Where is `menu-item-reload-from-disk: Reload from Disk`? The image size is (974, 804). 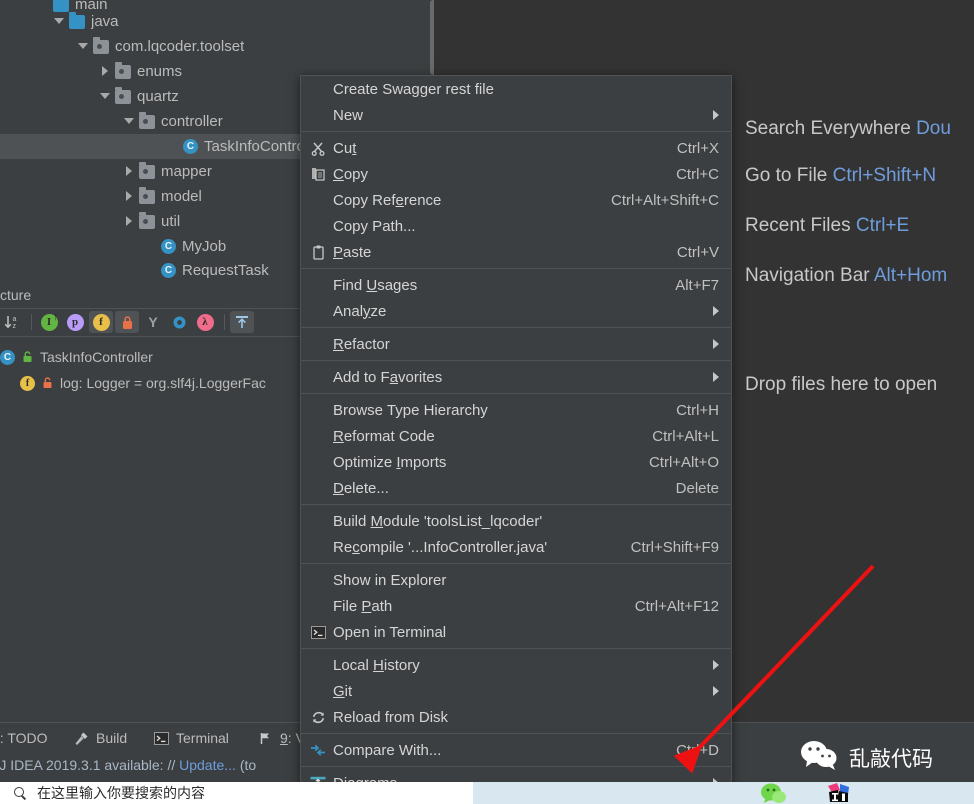
menu-item-reload-from-disk: Reload from Disk is located at coordinates (516, 717).